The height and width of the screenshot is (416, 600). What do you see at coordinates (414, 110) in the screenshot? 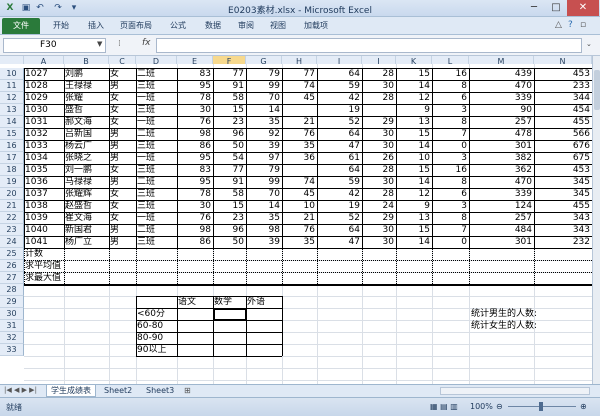
I see `table-cell: 9` at bounding box center [414, 110].